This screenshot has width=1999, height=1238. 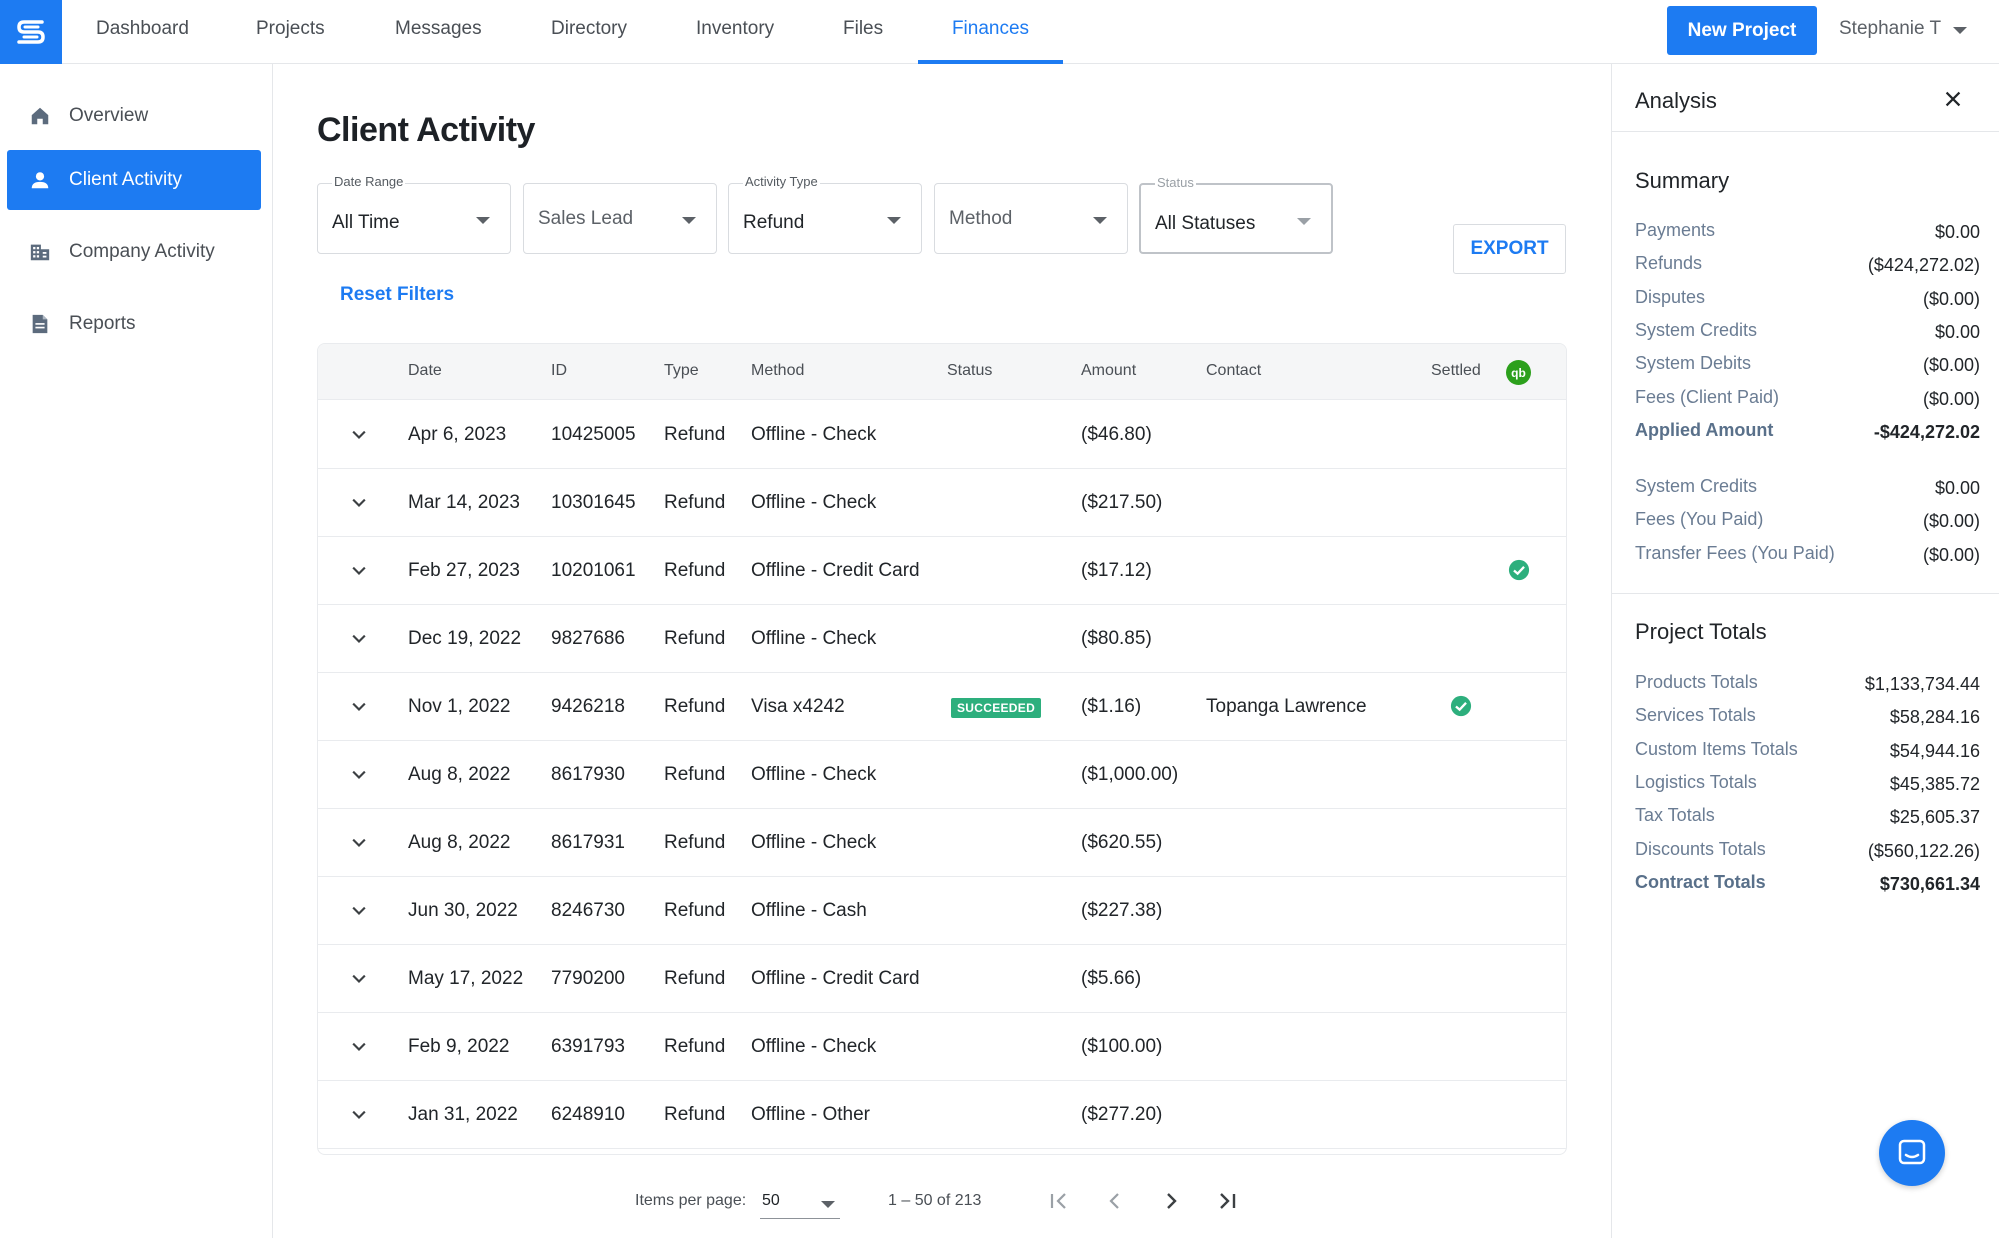 What do you see at coordinates (1701, 631) in the screenshot?
I see `project-totals-title: Project Totals` at bounding box center [1701, 631].